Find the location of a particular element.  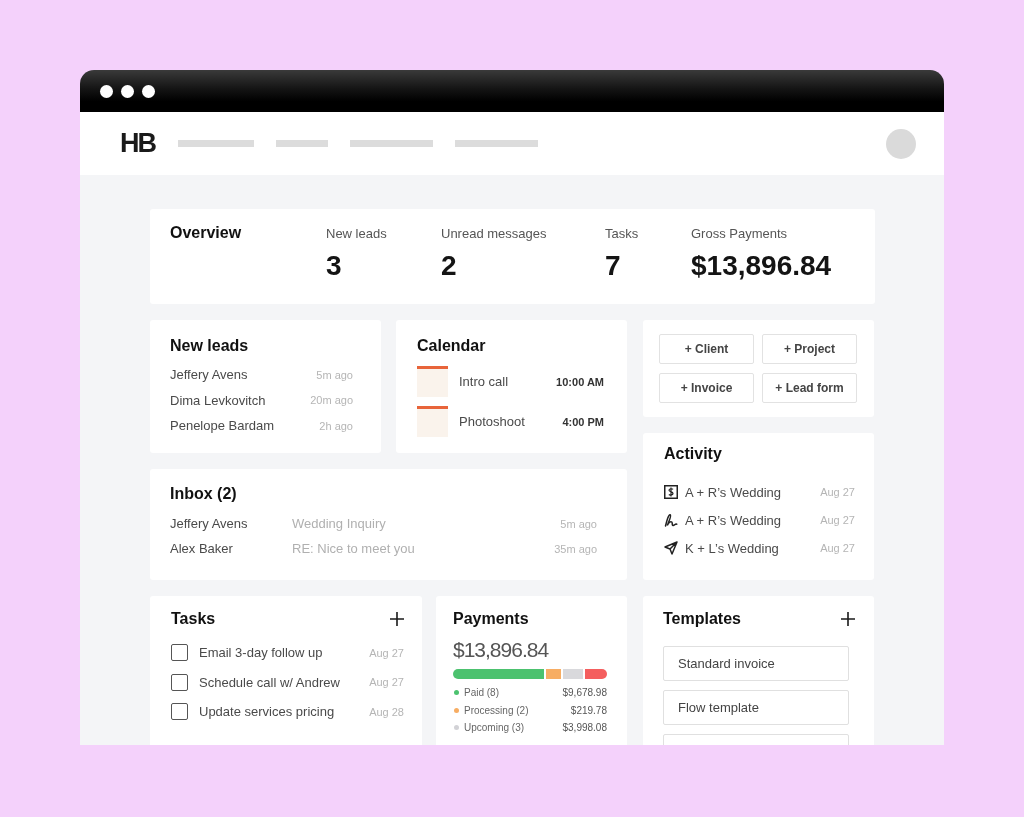

template-item: Flow template is located at coordinates (756, 707).